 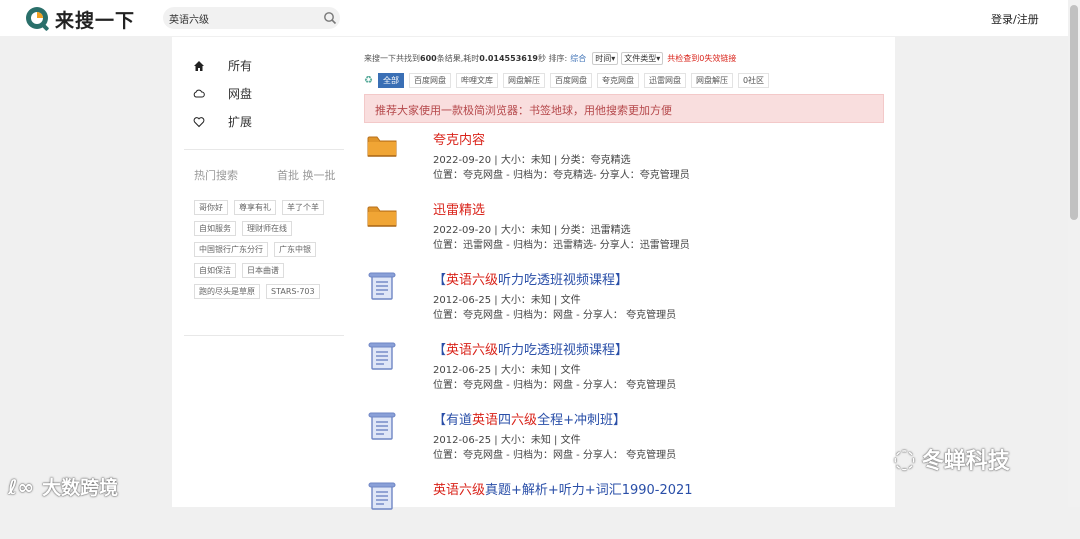 I want to click on result-title-link: 夸克内容, so click(x=459, y=138).